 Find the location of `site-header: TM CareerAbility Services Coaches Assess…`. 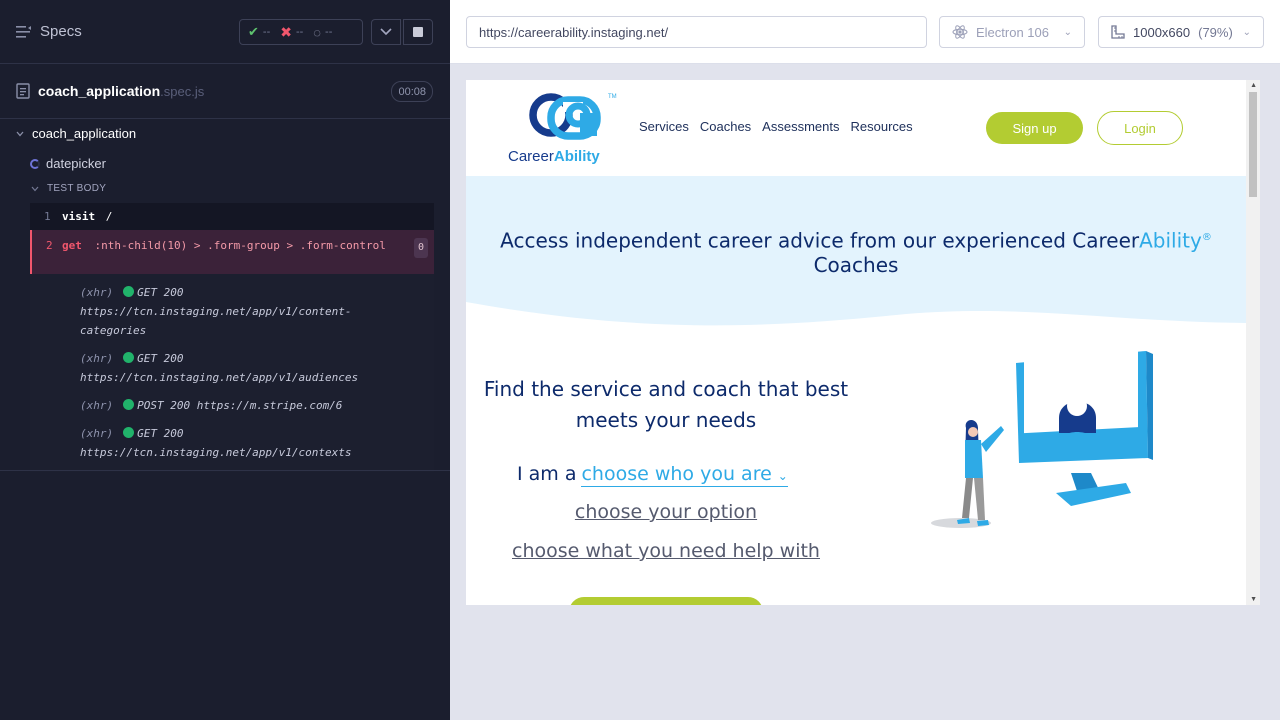

site-header: TM CareerAbility Services Coaches Assess… is located at coordinates (856, 128).